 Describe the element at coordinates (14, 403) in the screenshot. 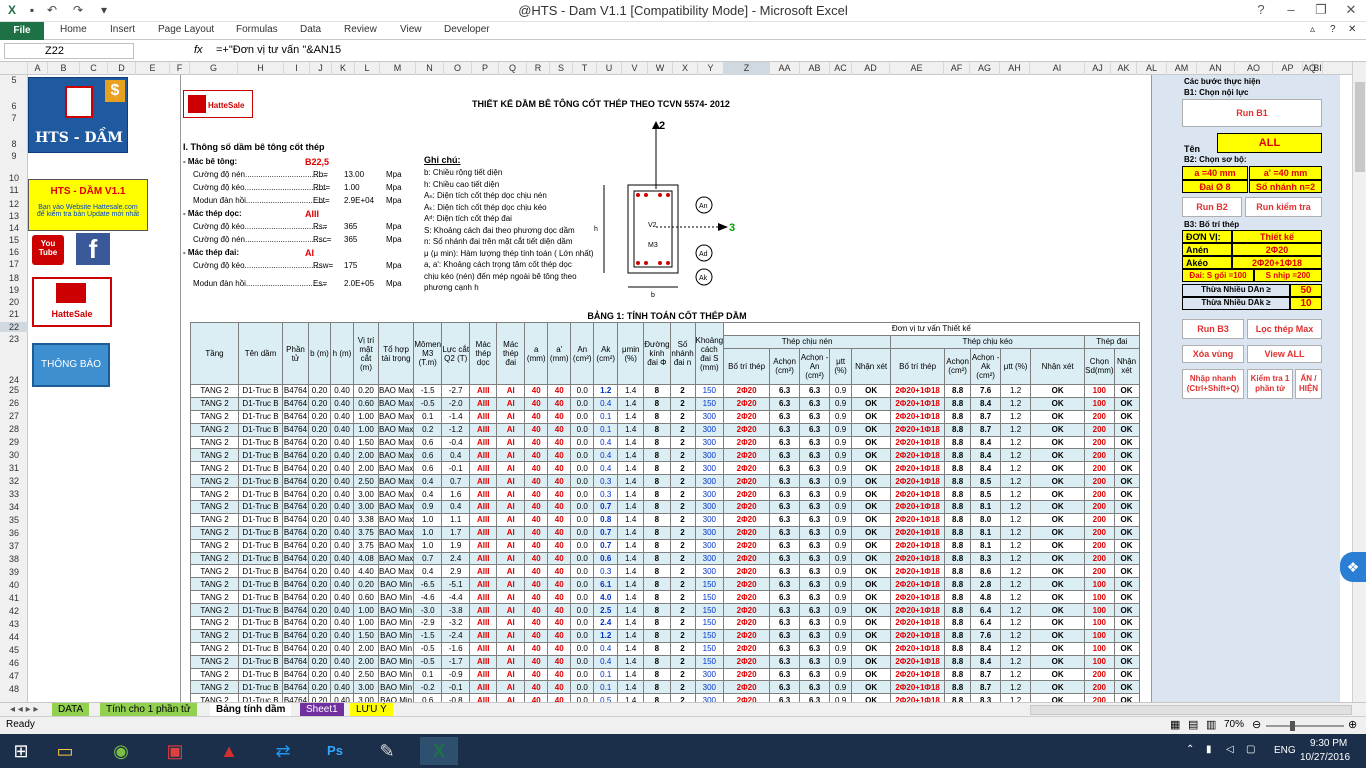

I see `row-header: 26` at that location.